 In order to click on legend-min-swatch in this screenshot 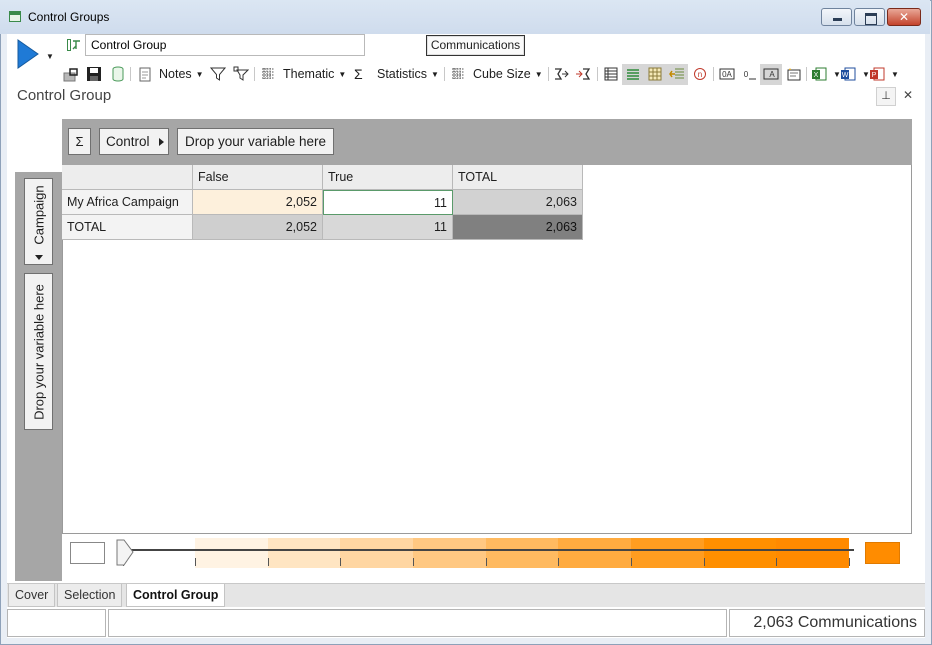, I will do `click(87, 553)`.